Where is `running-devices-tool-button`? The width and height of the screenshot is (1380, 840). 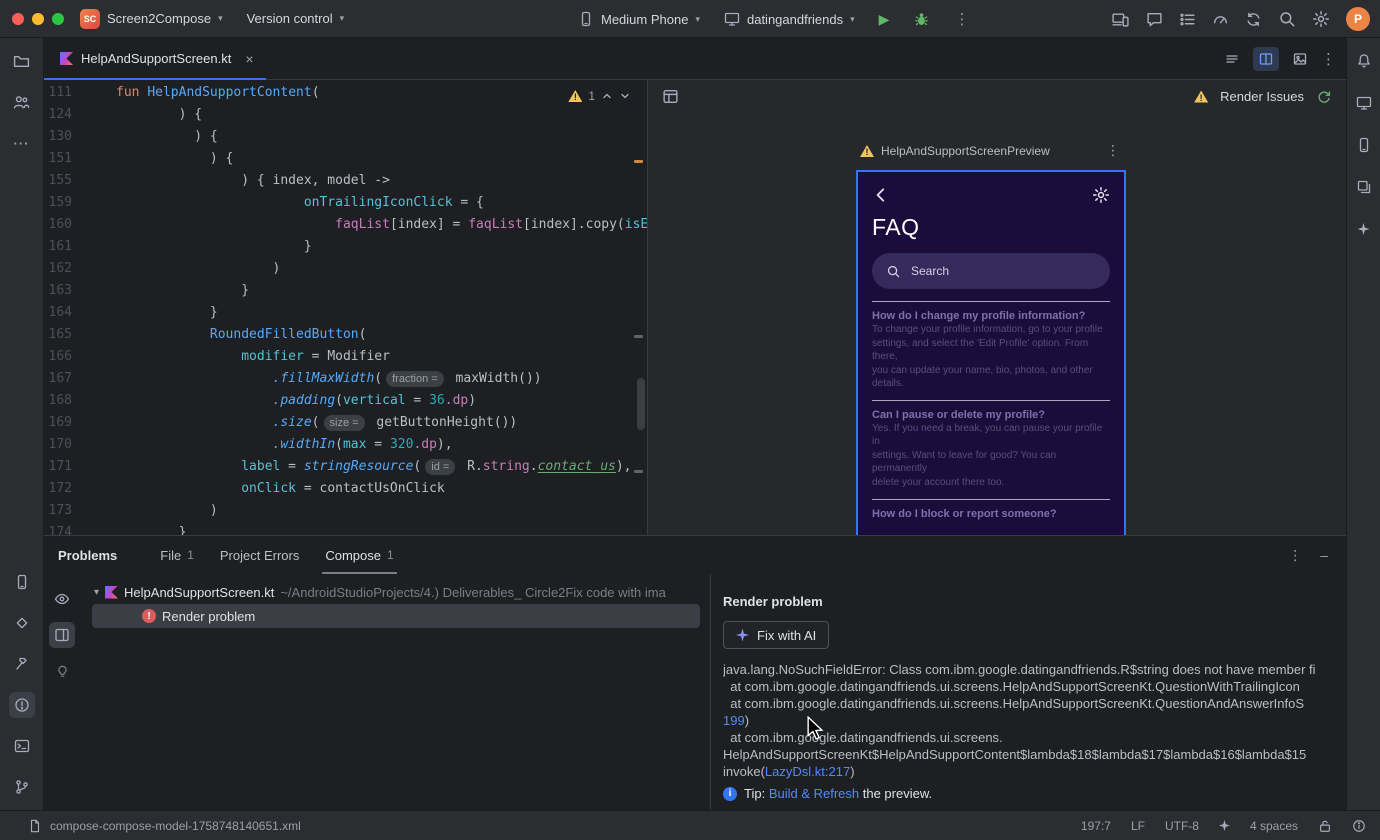
running-devices-tool-button is located at coordinates (1364, 103).